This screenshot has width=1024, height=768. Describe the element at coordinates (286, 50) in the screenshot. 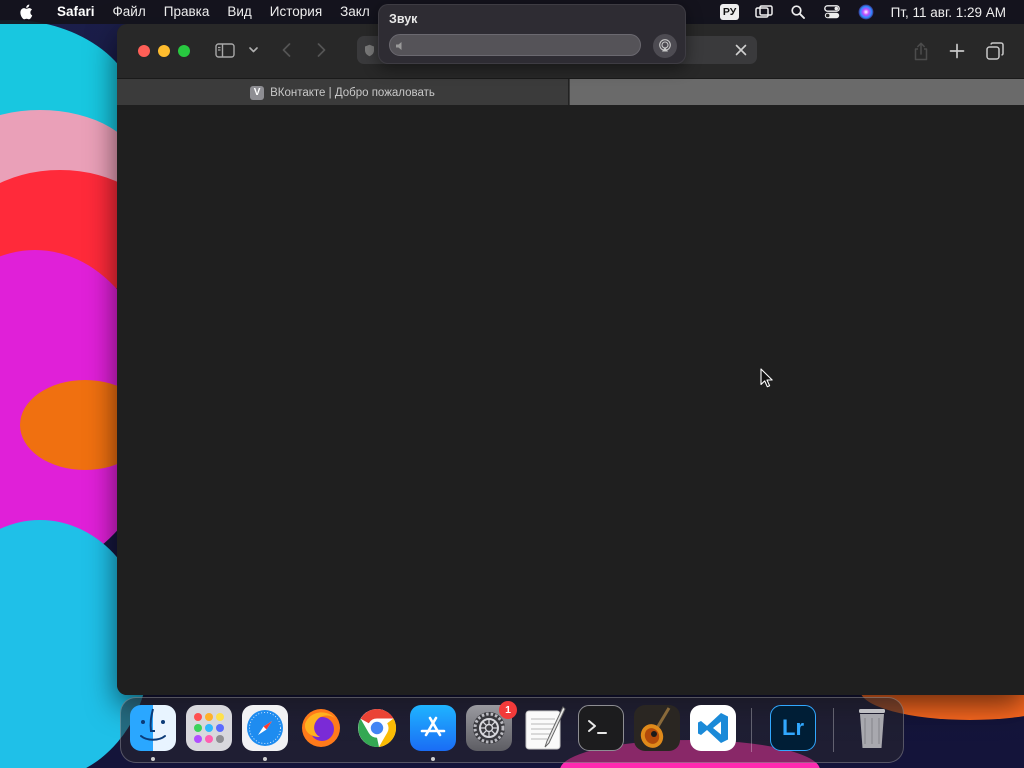

I see `back-chevron-icon` at that location.